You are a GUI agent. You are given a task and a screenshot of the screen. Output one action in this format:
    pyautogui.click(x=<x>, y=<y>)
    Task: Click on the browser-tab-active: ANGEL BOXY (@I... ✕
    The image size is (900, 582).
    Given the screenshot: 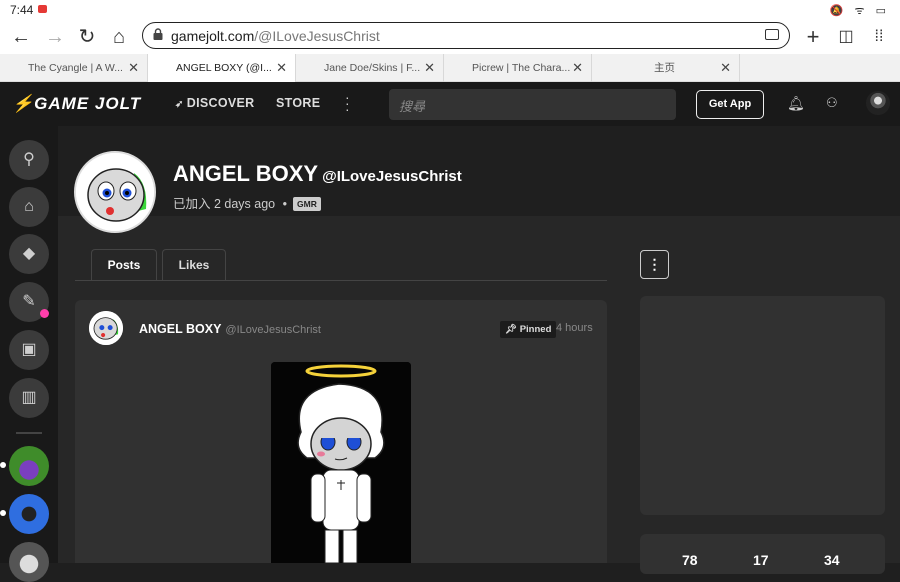 What is the action you would take?
    pyautogui.click(x=222, y=68)
    